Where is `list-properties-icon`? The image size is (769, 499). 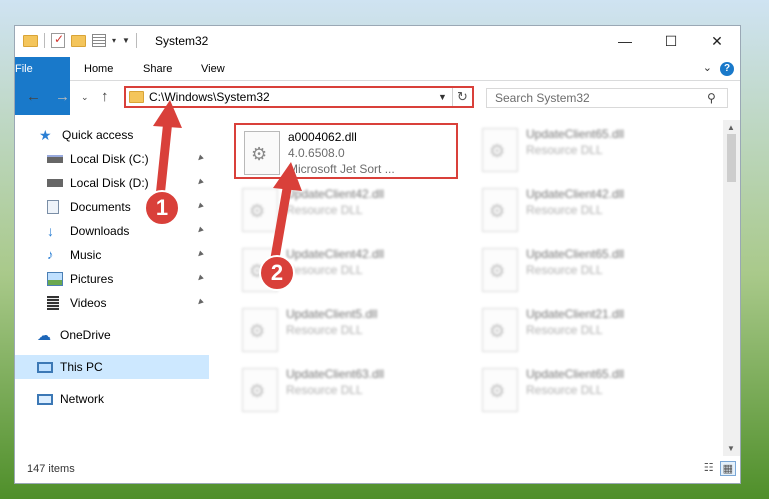
list-properties-icon is located at coordinates (99, 40).